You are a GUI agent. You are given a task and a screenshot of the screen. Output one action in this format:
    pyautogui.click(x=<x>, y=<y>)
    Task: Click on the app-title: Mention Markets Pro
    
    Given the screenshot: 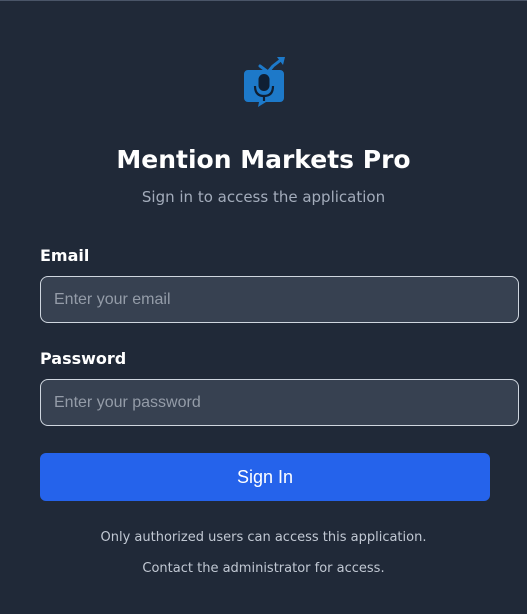 What is the action you would take?
    pyautogui.click(x=263, y=159)
    